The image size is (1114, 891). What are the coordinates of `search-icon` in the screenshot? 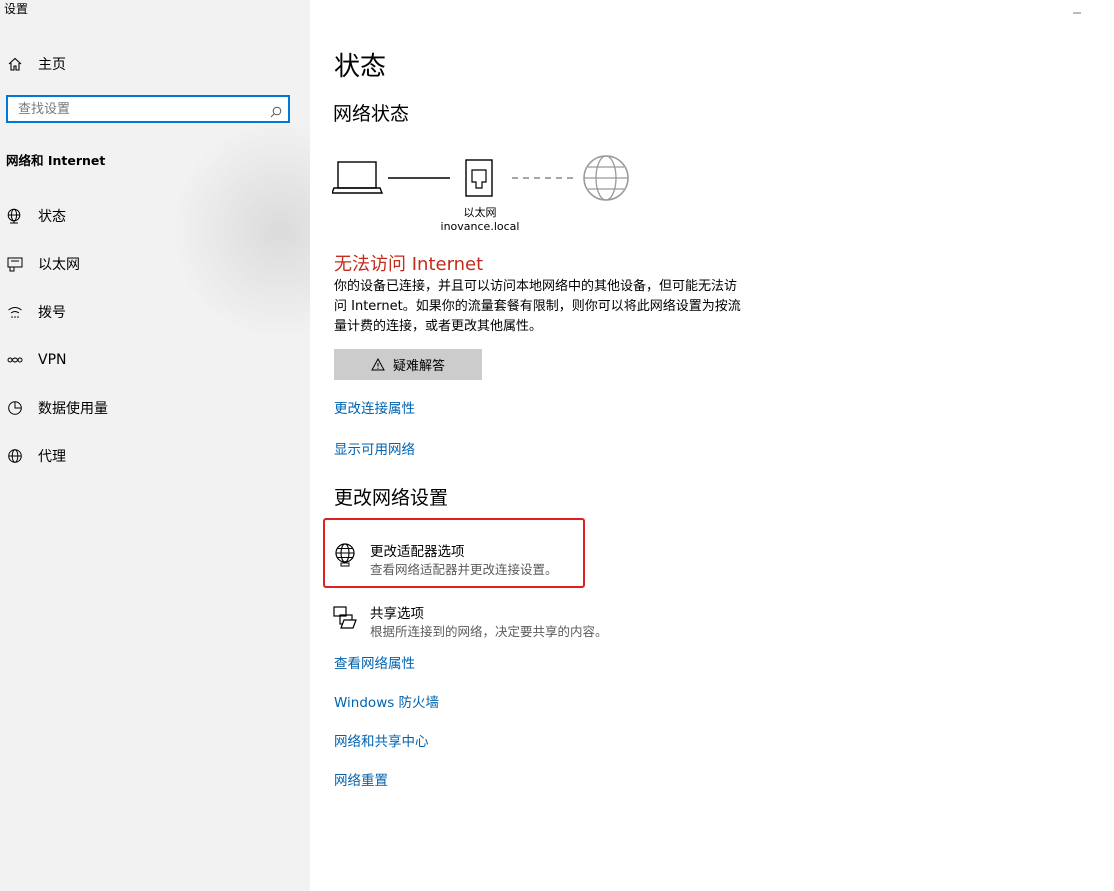 It's located at (276, 110).